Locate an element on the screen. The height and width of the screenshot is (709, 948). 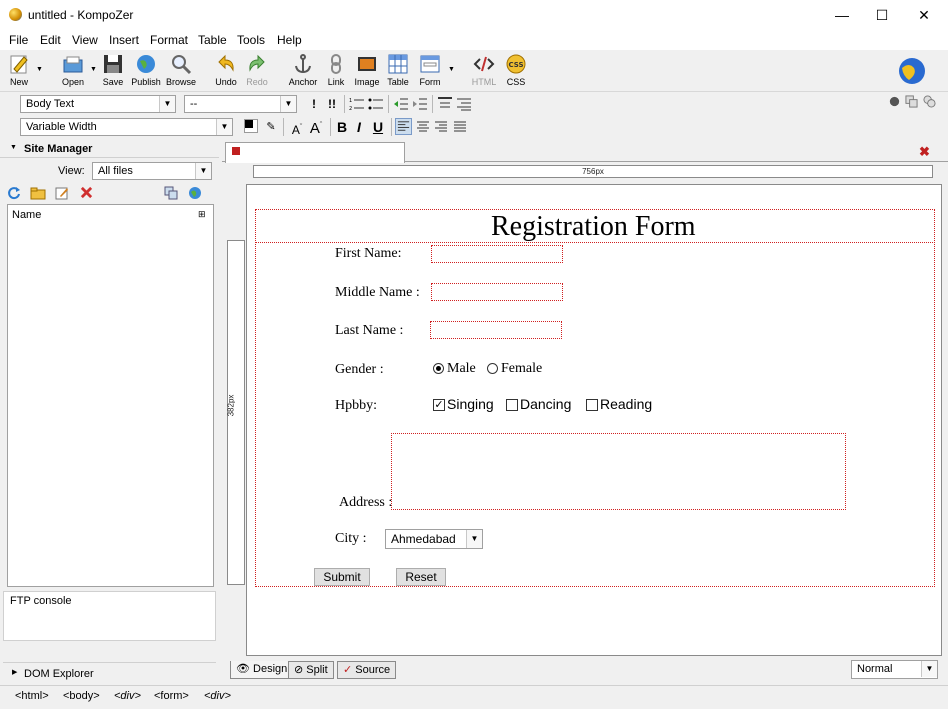
menu-help: Help is located at coordinates (289, 40).